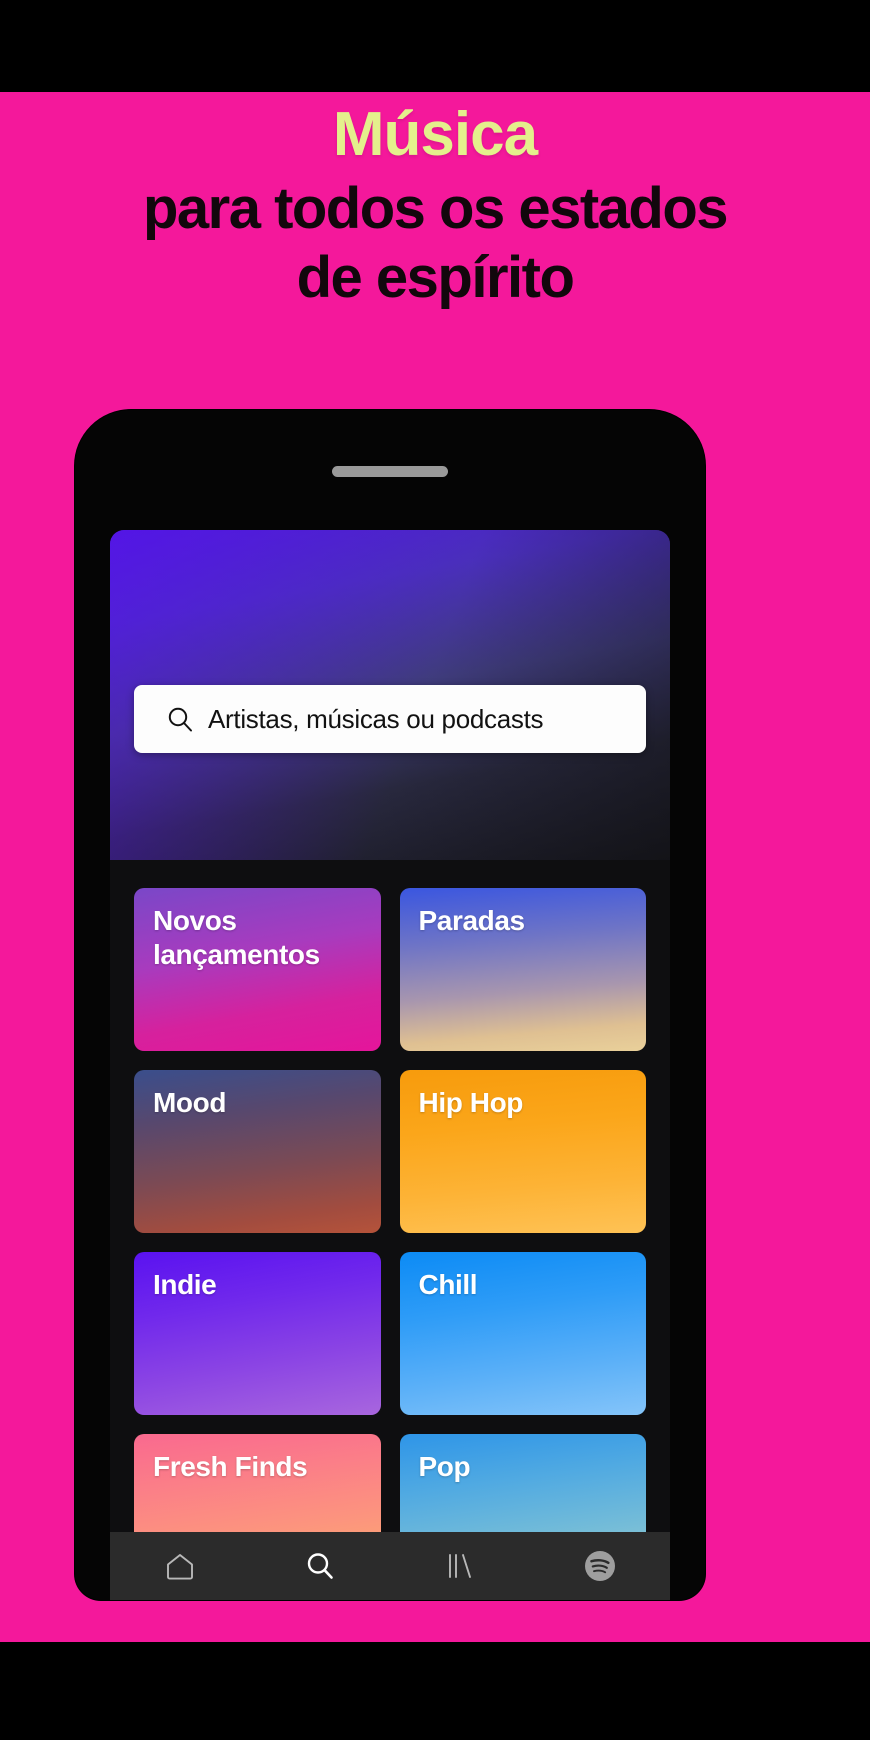  I want to click on nav-item-library, so click(460, 1566).